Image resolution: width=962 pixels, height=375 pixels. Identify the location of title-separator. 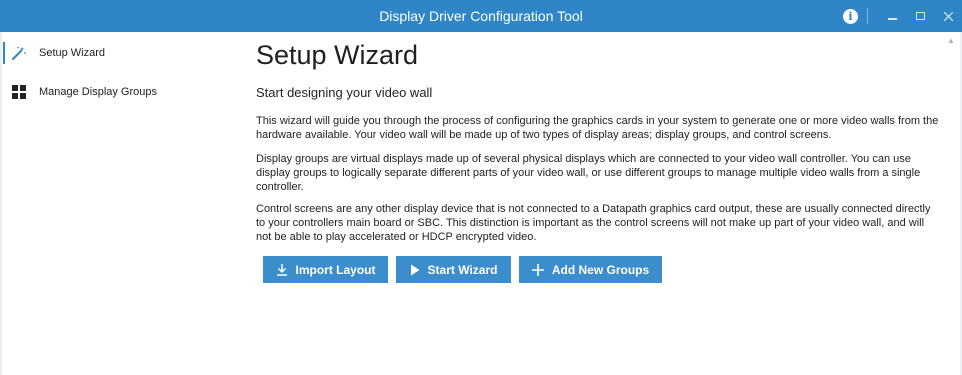
(867, 16).